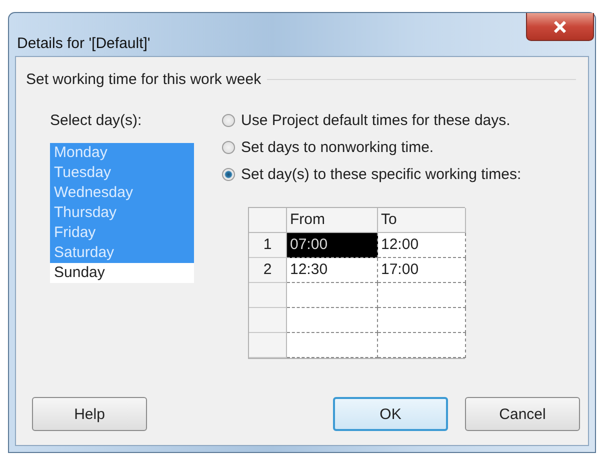 This screenshot has width=598, height=458. What do you see at coordinates (332, 245) in the screenshot?
I see `table-cell: 07:00` at bounding box center [332, 245].